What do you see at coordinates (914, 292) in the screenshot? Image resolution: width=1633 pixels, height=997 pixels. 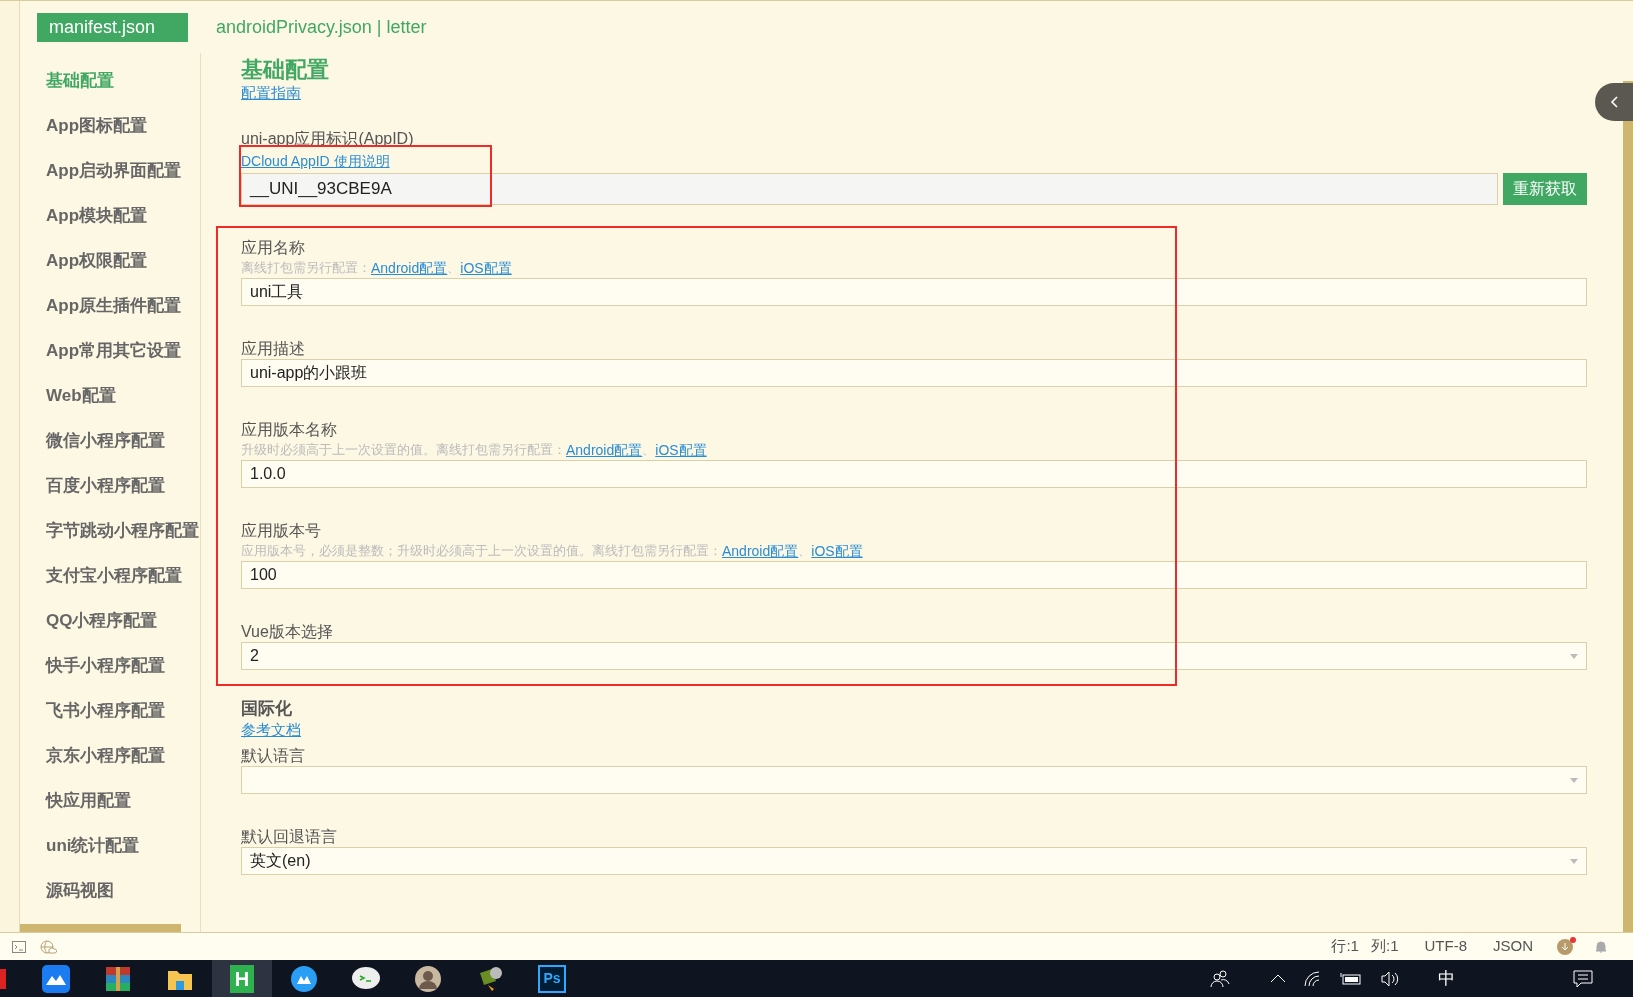 I see `text-field: uni工具` at bounding box center [914, 292].